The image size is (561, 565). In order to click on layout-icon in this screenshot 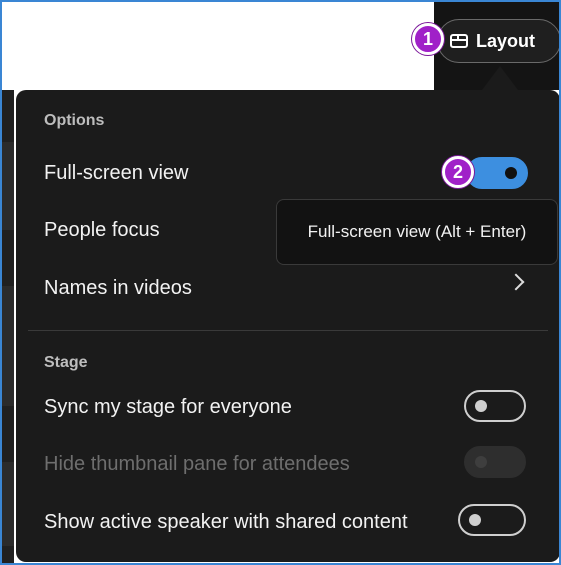, I will do `click(459, 41)`.